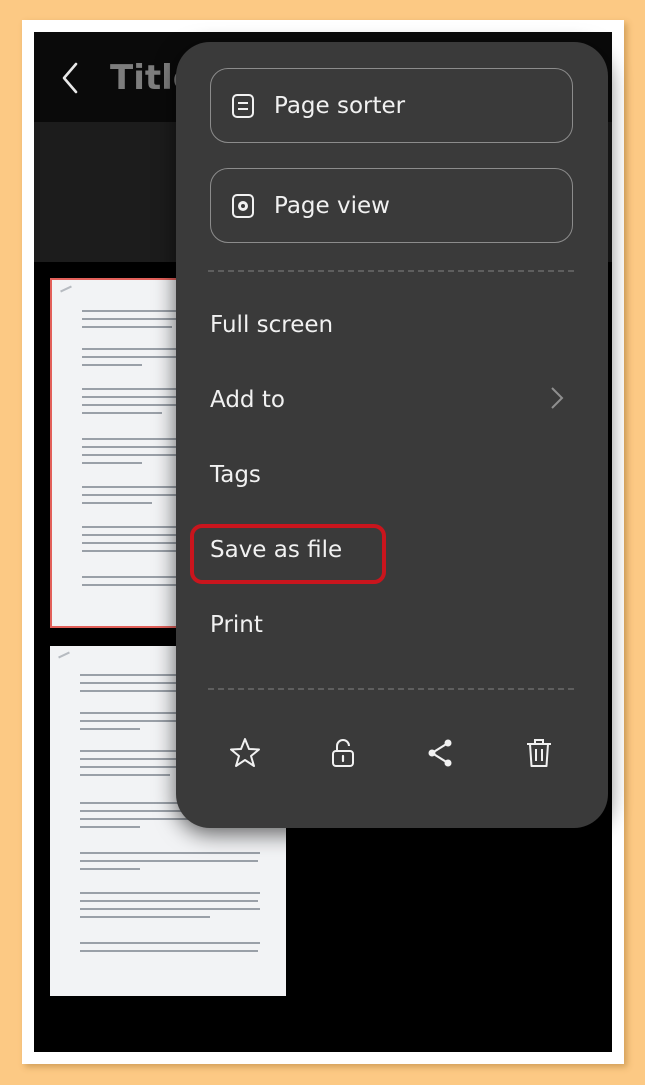  I want to click on page-sorter-label: Page sorter, so click(340, 105).